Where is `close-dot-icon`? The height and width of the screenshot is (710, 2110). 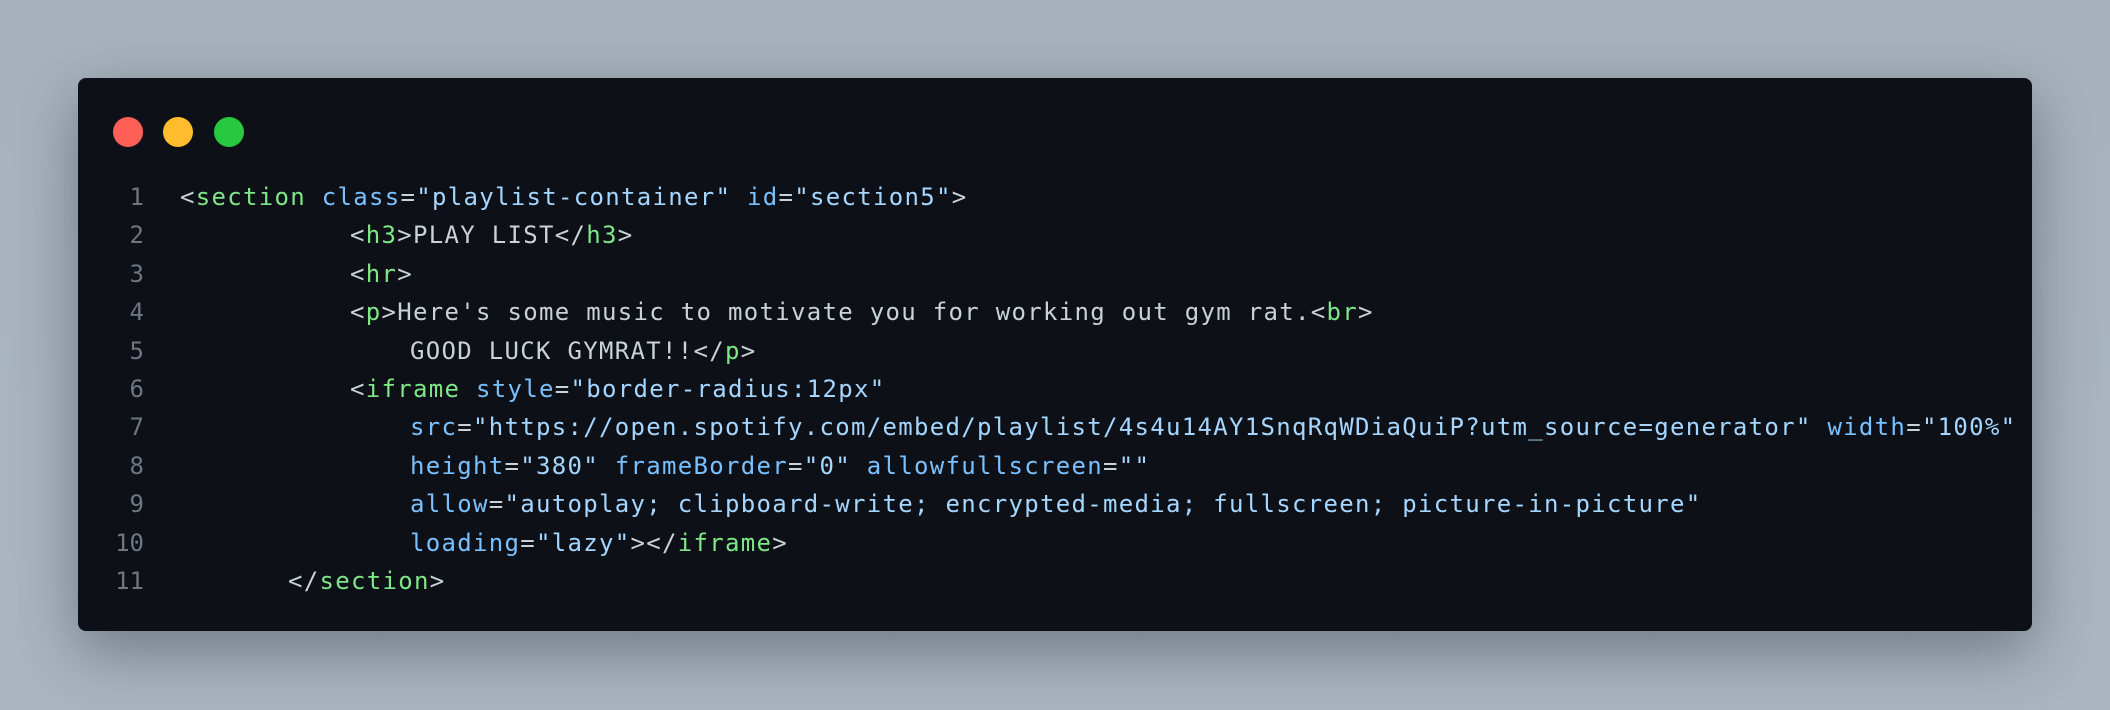
close-dot-icon is located at coordinates (128, 132).